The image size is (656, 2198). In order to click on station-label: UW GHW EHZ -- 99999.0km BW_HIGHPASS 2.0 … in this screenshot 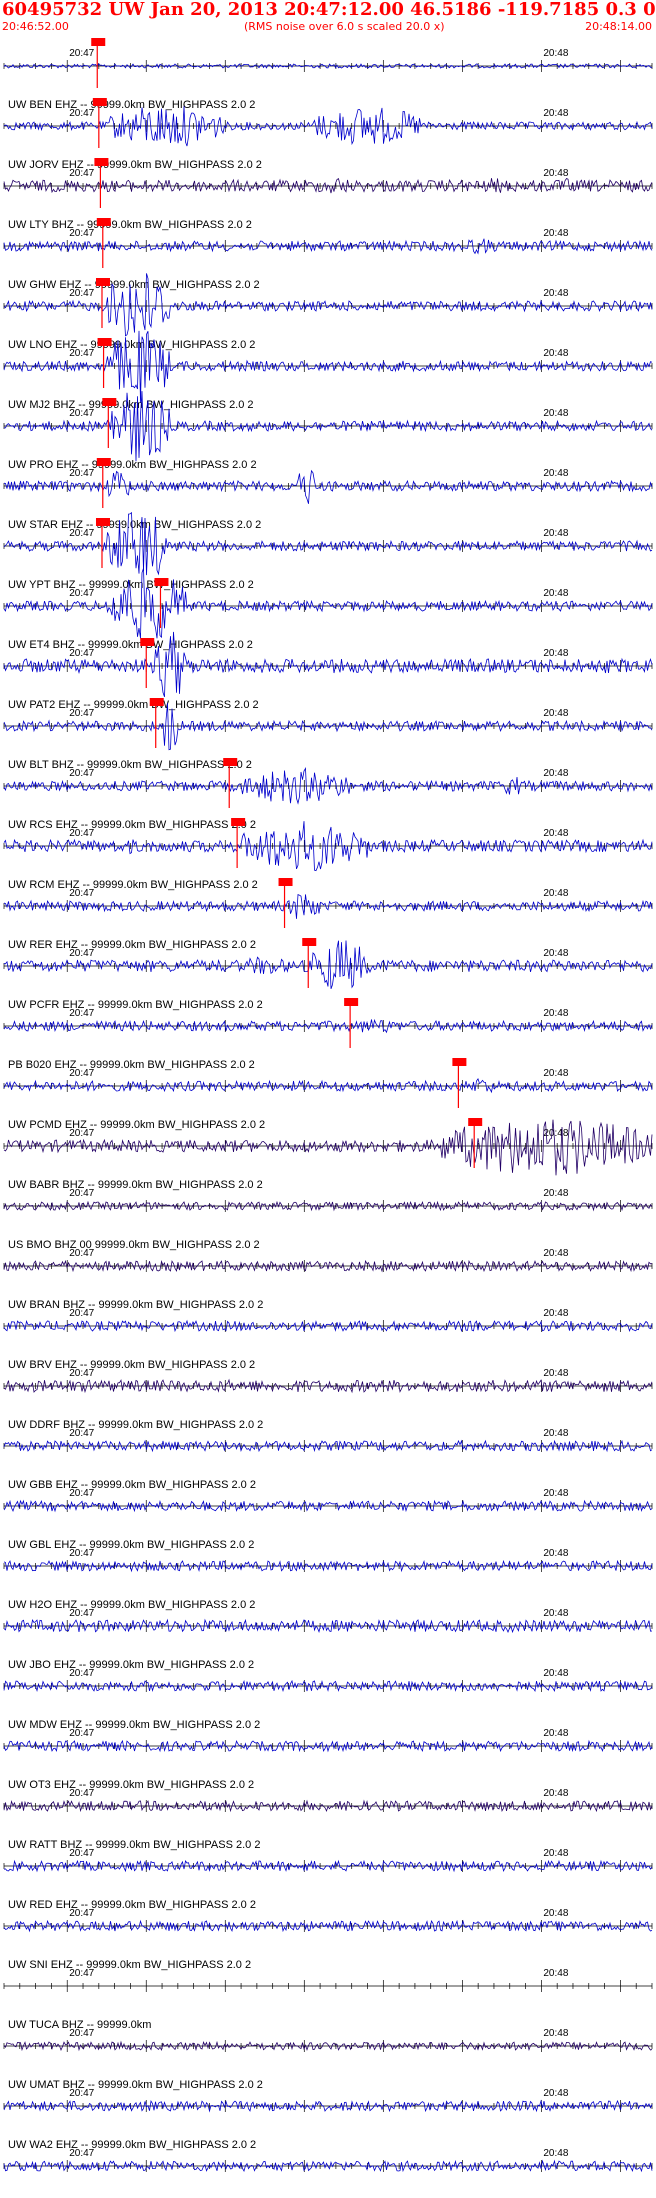, I will do `click(134, 285)`.